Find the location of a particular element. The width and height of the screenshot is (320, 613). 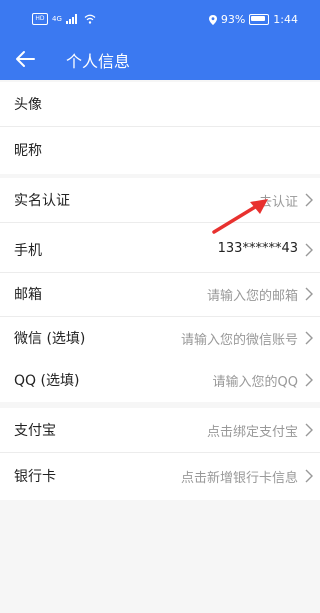

row-wechat: 微信 (选填) 请输入您的微信账号 is located at coordinates (160, 338).